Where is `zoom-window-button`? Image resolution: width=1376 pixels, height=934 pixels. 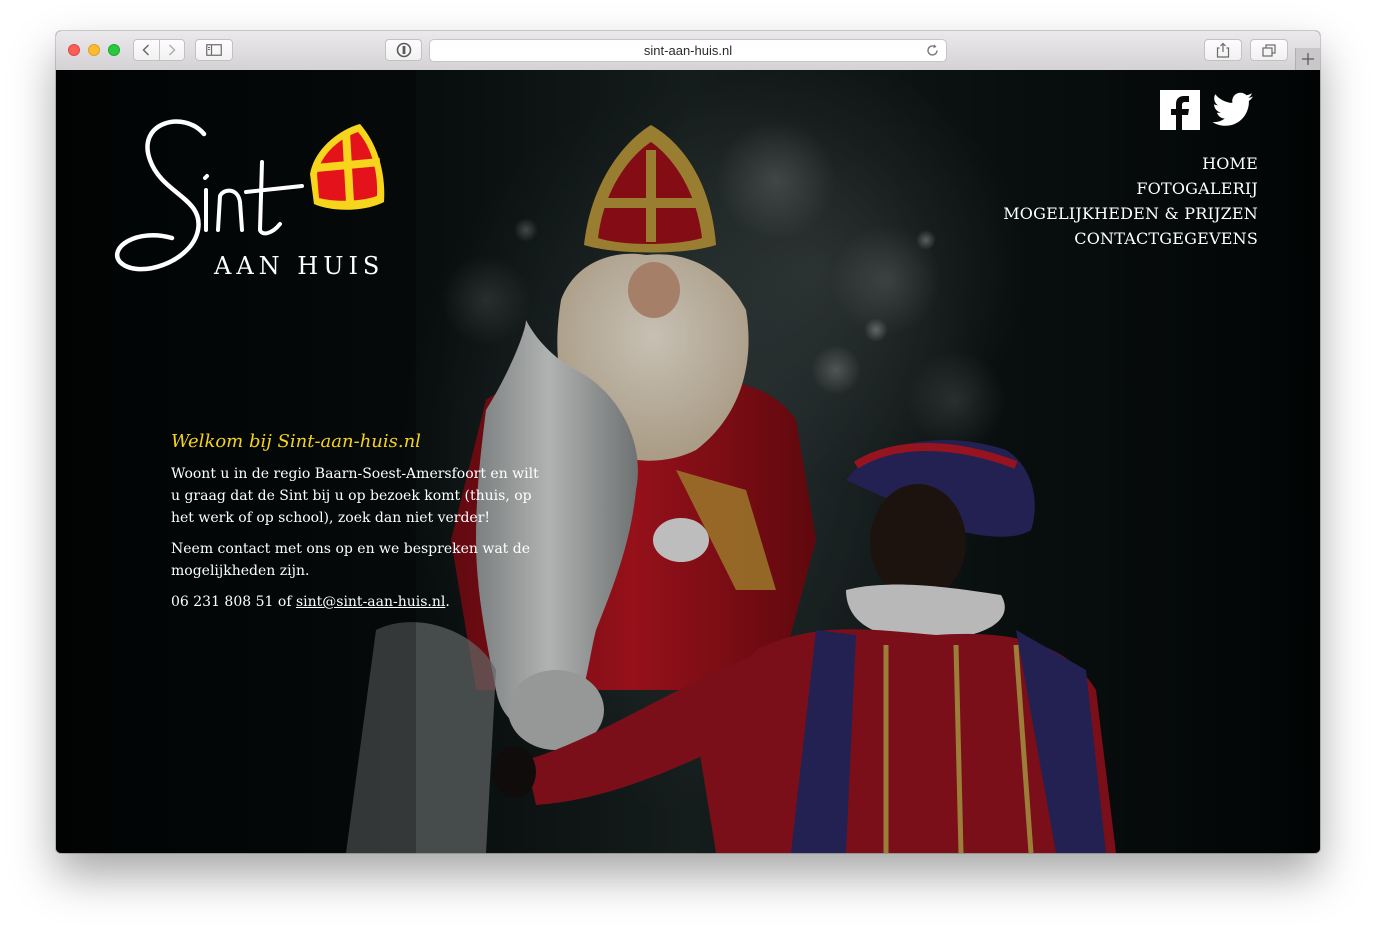
zoom-window-button is located at coordinates (114, 50).